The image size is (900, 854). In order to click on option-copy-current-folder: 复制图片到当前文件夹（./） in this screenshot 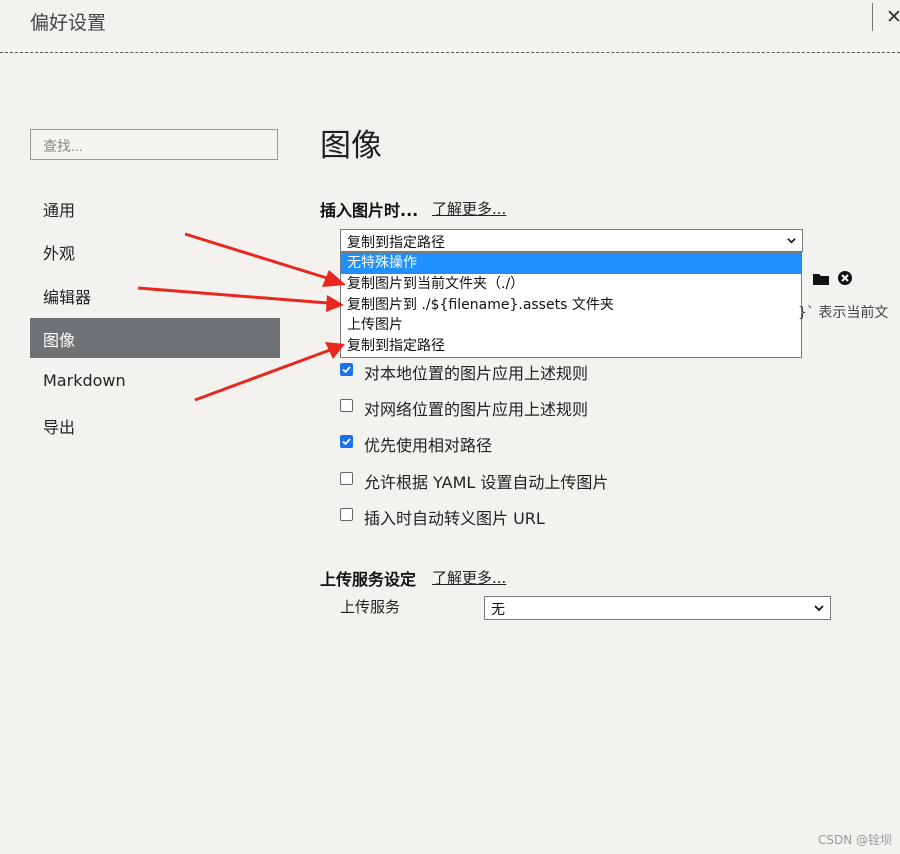, I will do `click(571, 284)`.